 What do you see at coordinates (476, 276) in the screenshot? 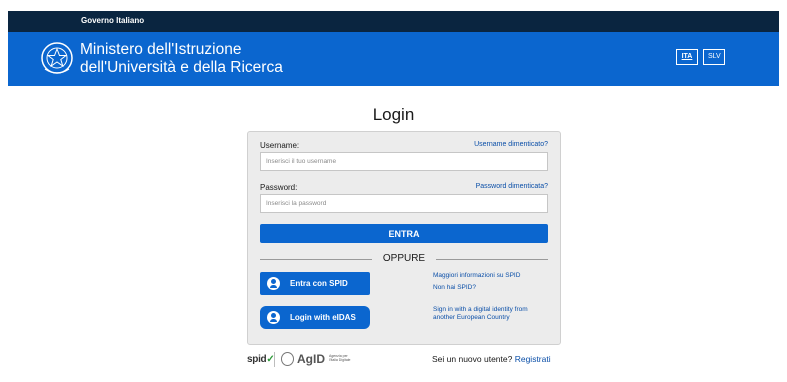
I see `spid-info-link: Maggiori informazioni su SPID` at bounding box center [476, 276].